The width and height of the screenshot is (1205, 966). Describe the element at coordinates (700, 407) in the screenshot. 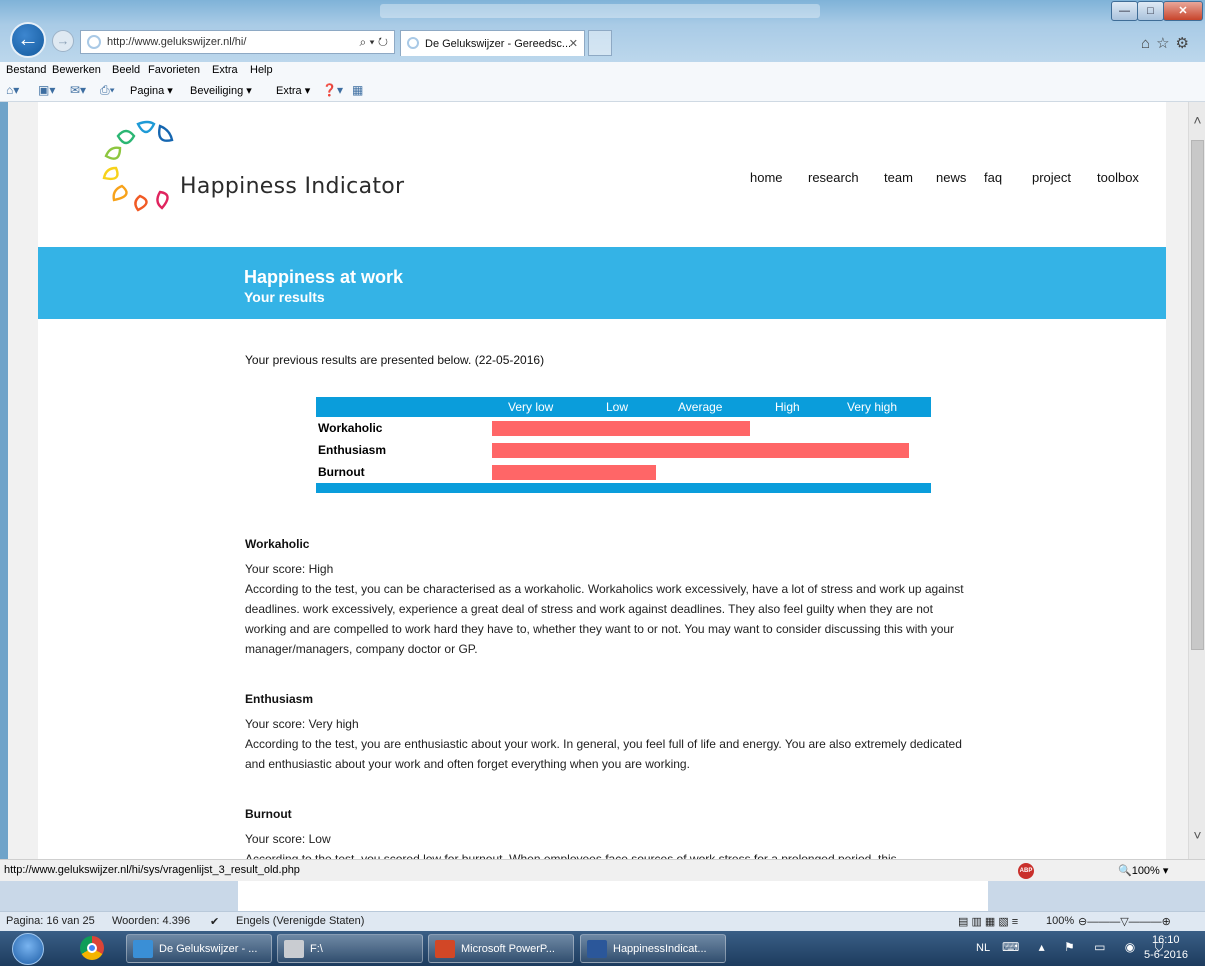

I see `level-average: Average` at that location.